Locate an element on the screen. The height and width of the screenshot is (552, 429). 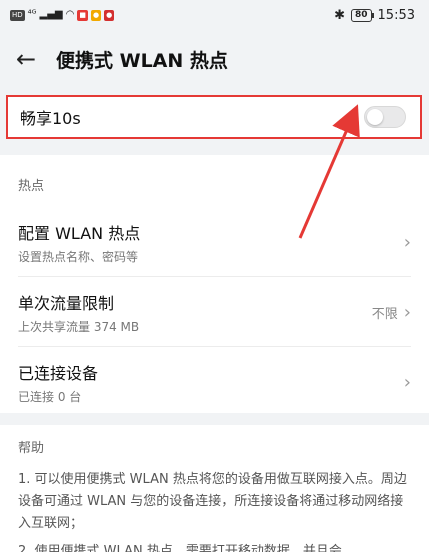
page-title: 便携式 WLAN 热点 is located at coordinates (142, 60).